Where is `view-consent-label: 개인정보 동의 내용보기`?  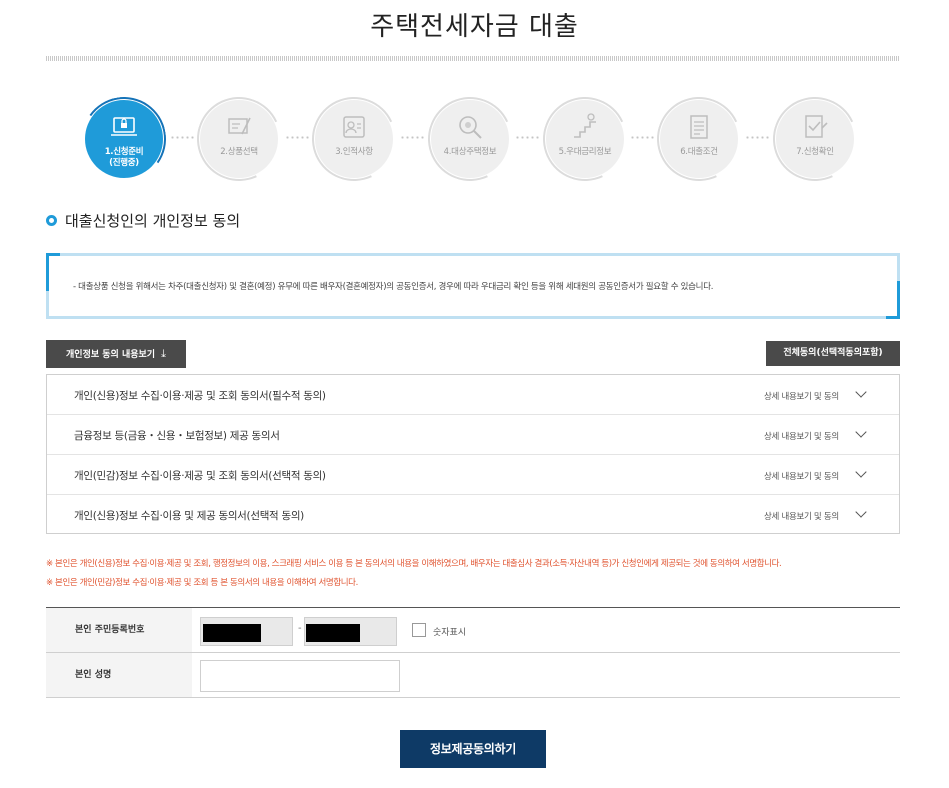
view-consent-label: 개인정보 동의 내용보기 is located at coordinates (111, 355).